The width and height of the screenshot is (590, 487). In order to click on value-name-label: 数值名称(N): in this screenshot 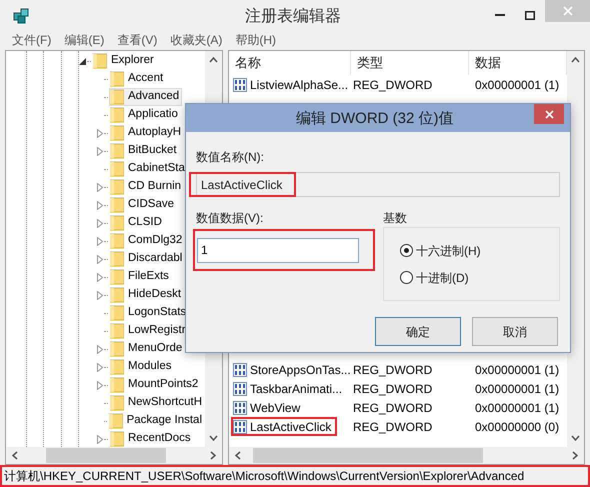, I will do `click(230, 157)`.